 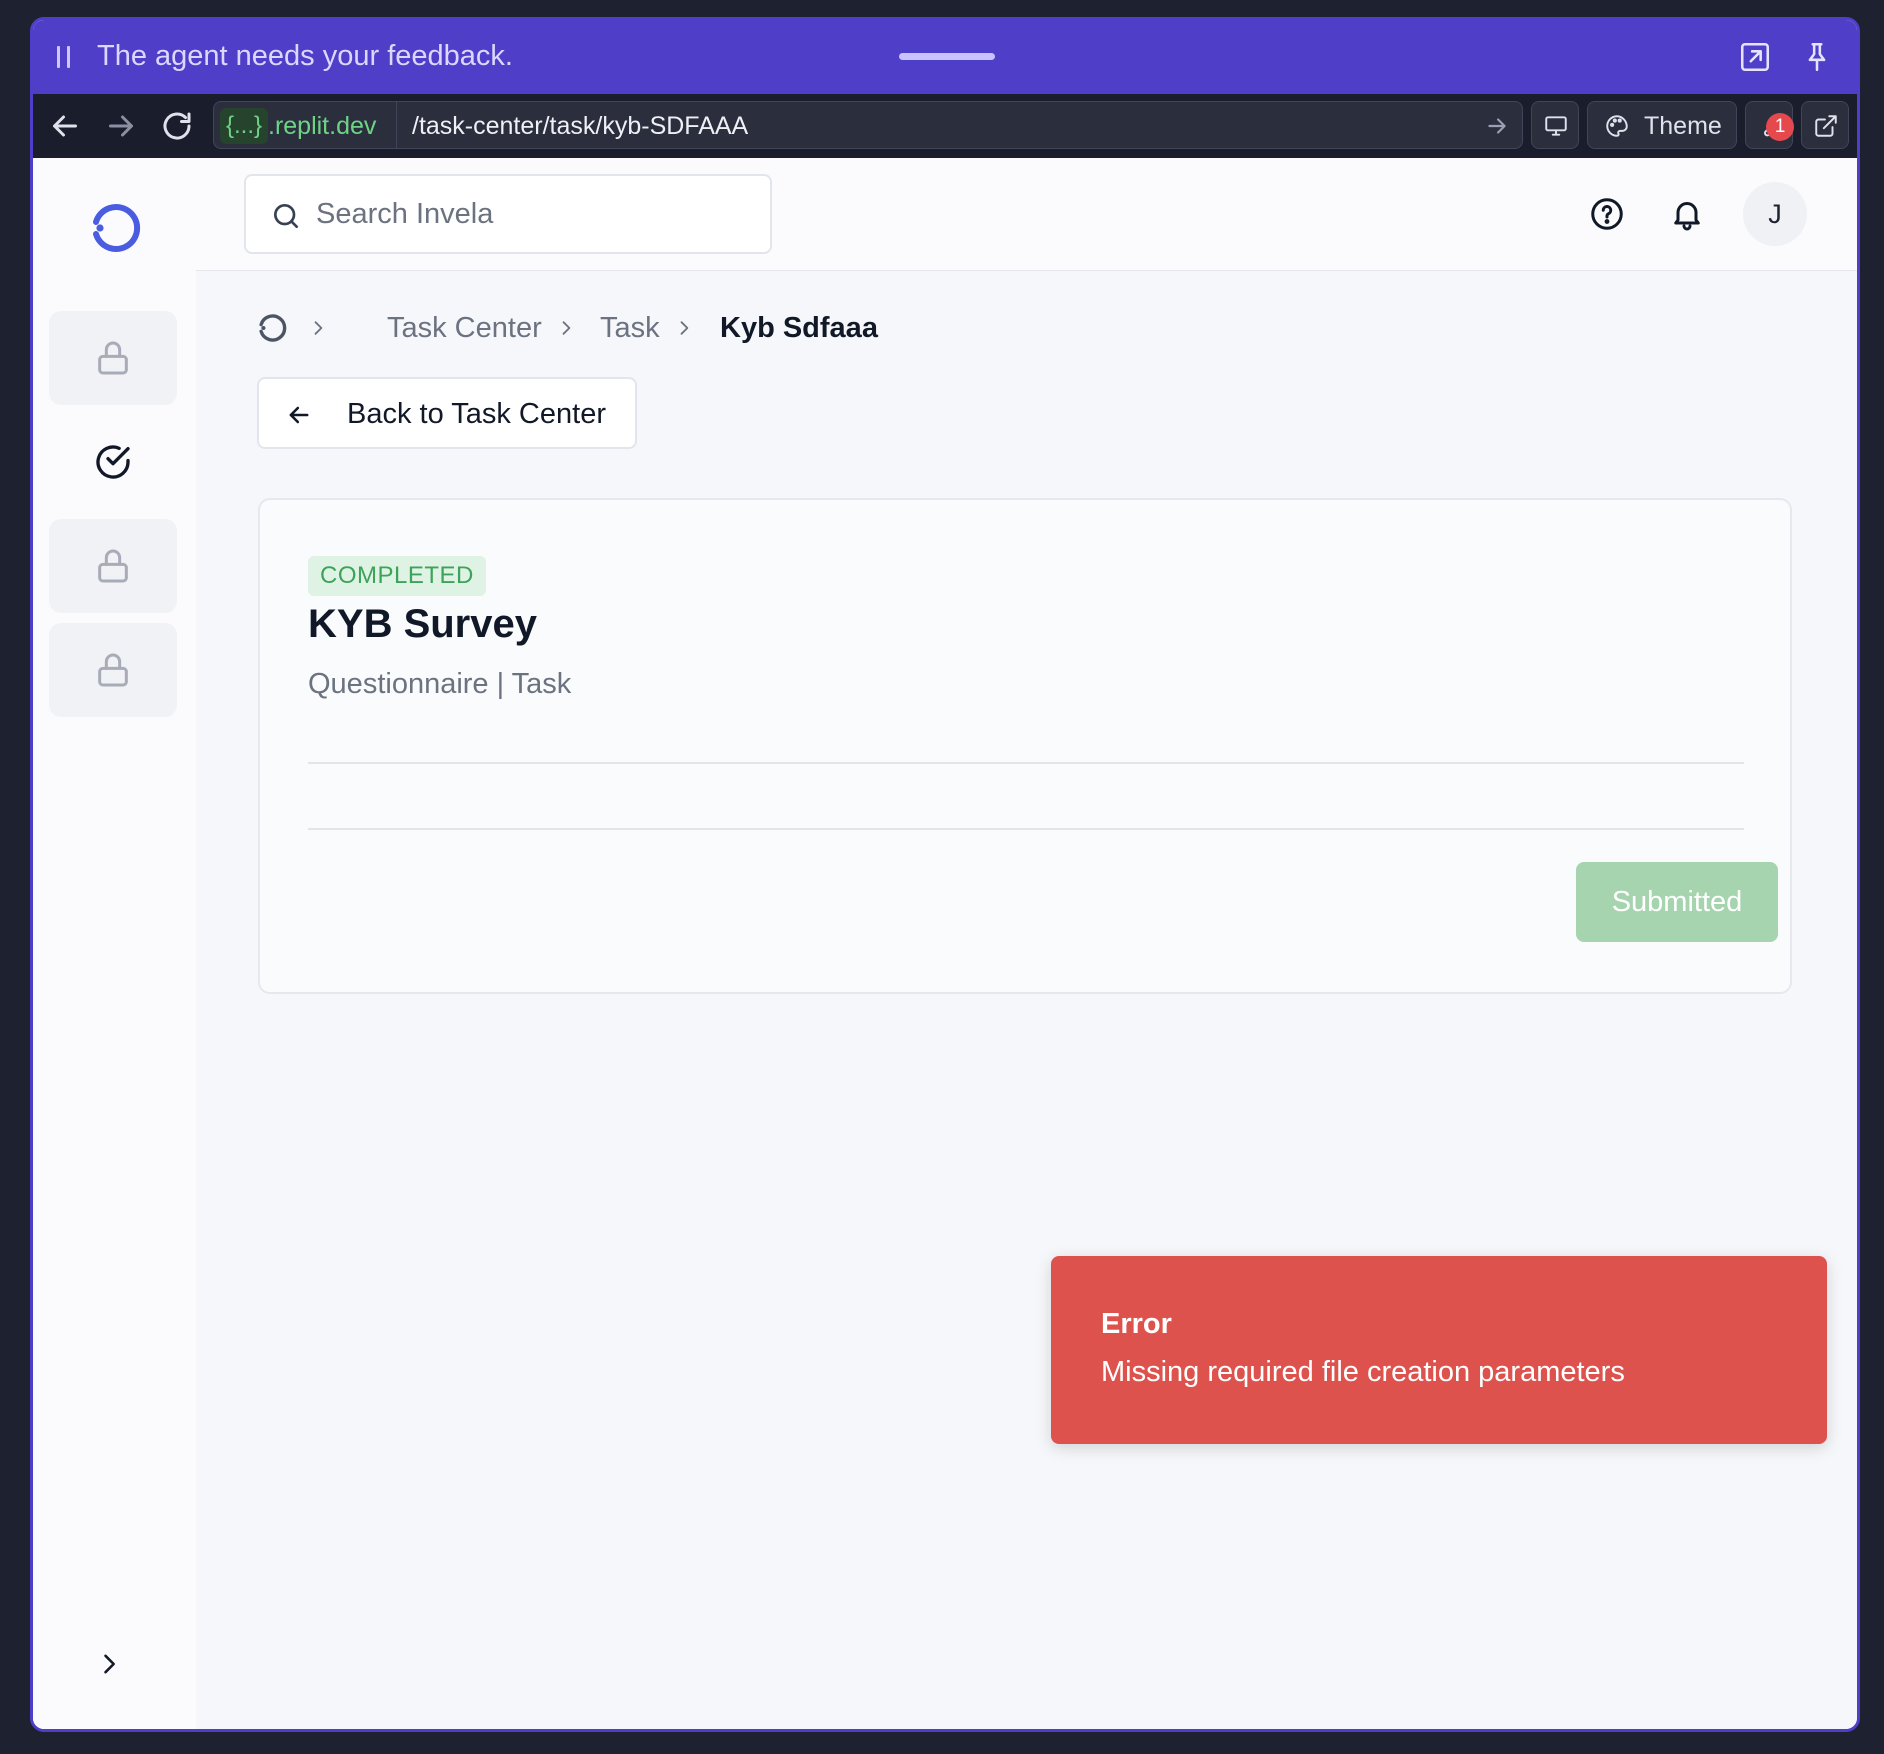 What do you see at coordinates (464, 328) in the screenshot?
I see `breadcrumb-item-task-center: Task Center` at bounding box center [464, 328].